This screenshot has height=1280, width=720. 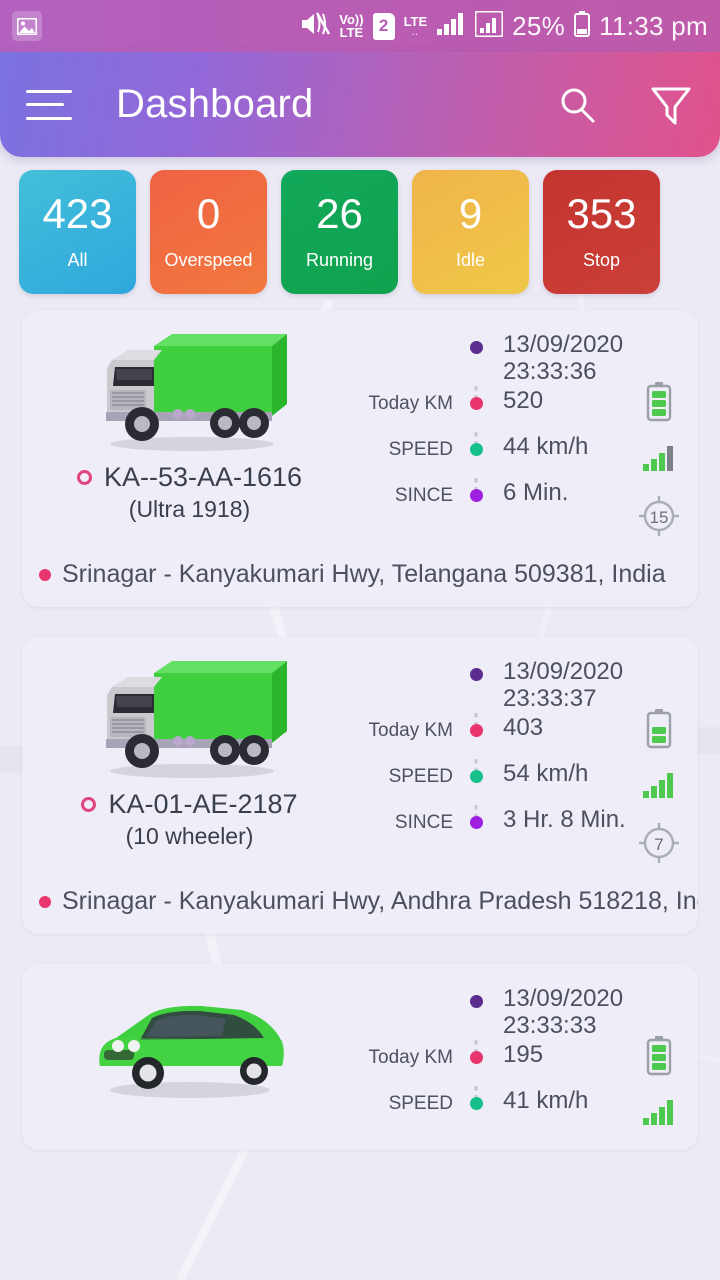 What do you see at coordinates (451, 26) in the screenshot?
I see `signal-bars-1-icon` at bounding box center [451, 26].